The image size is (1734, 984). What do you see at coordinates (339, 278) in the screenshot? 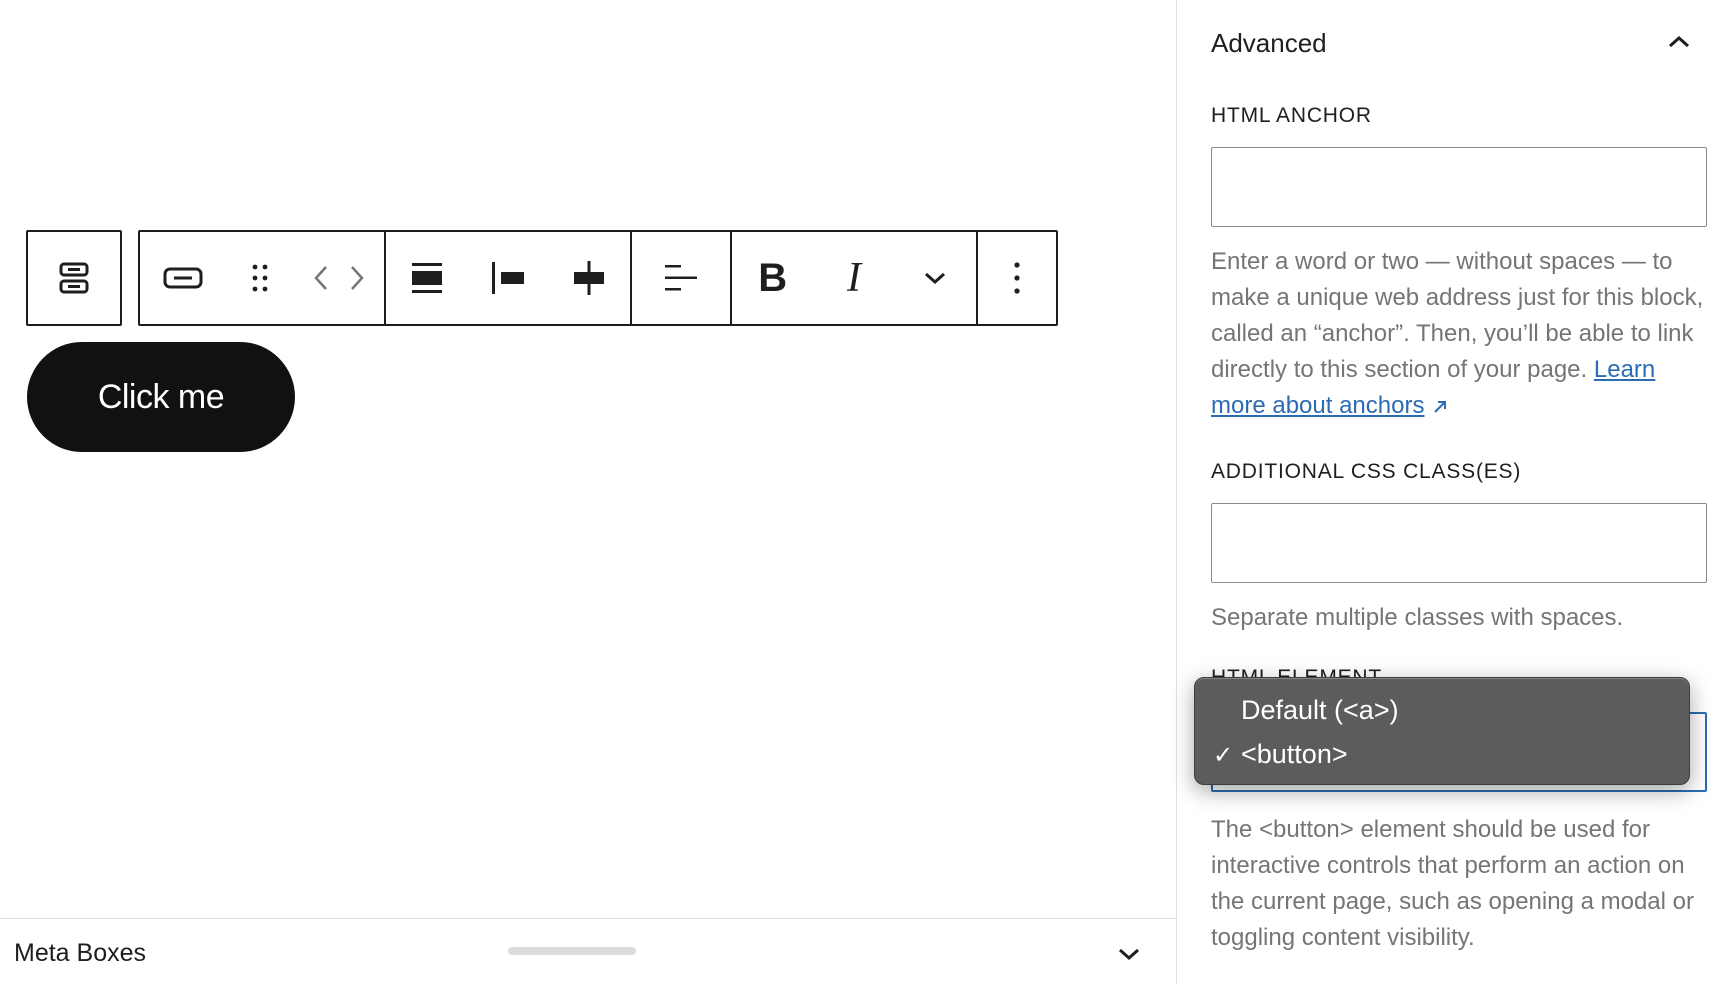
I see `move-buttons` at bounding box center [339, 278].